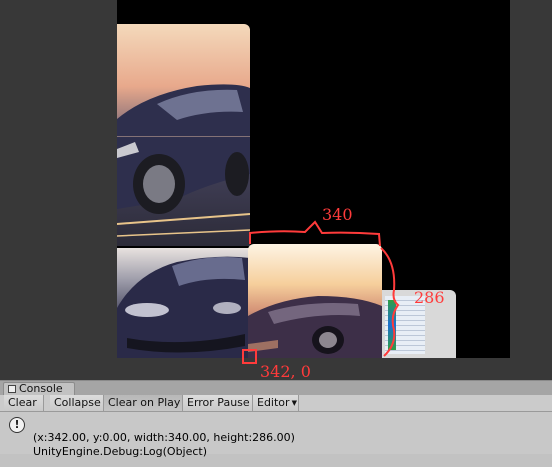  I want to click on editor-dropdown: Editor ▼, so click(276, 403).